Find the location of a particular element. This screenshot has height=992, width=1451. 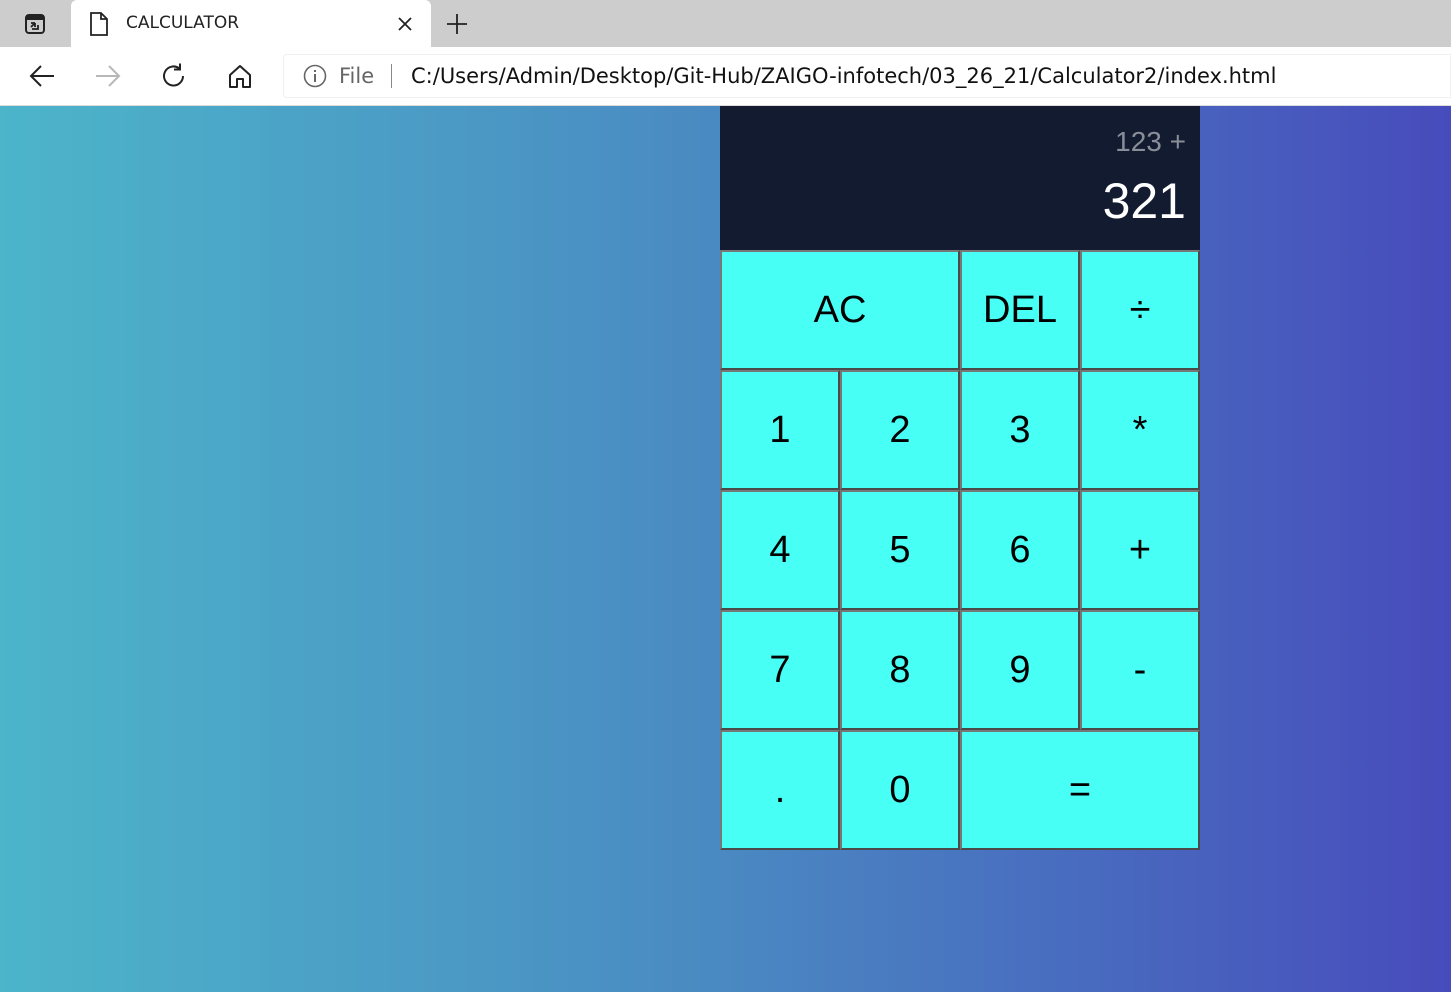

tab-strip: CALCULATOR is located at coordinates (725, 23).